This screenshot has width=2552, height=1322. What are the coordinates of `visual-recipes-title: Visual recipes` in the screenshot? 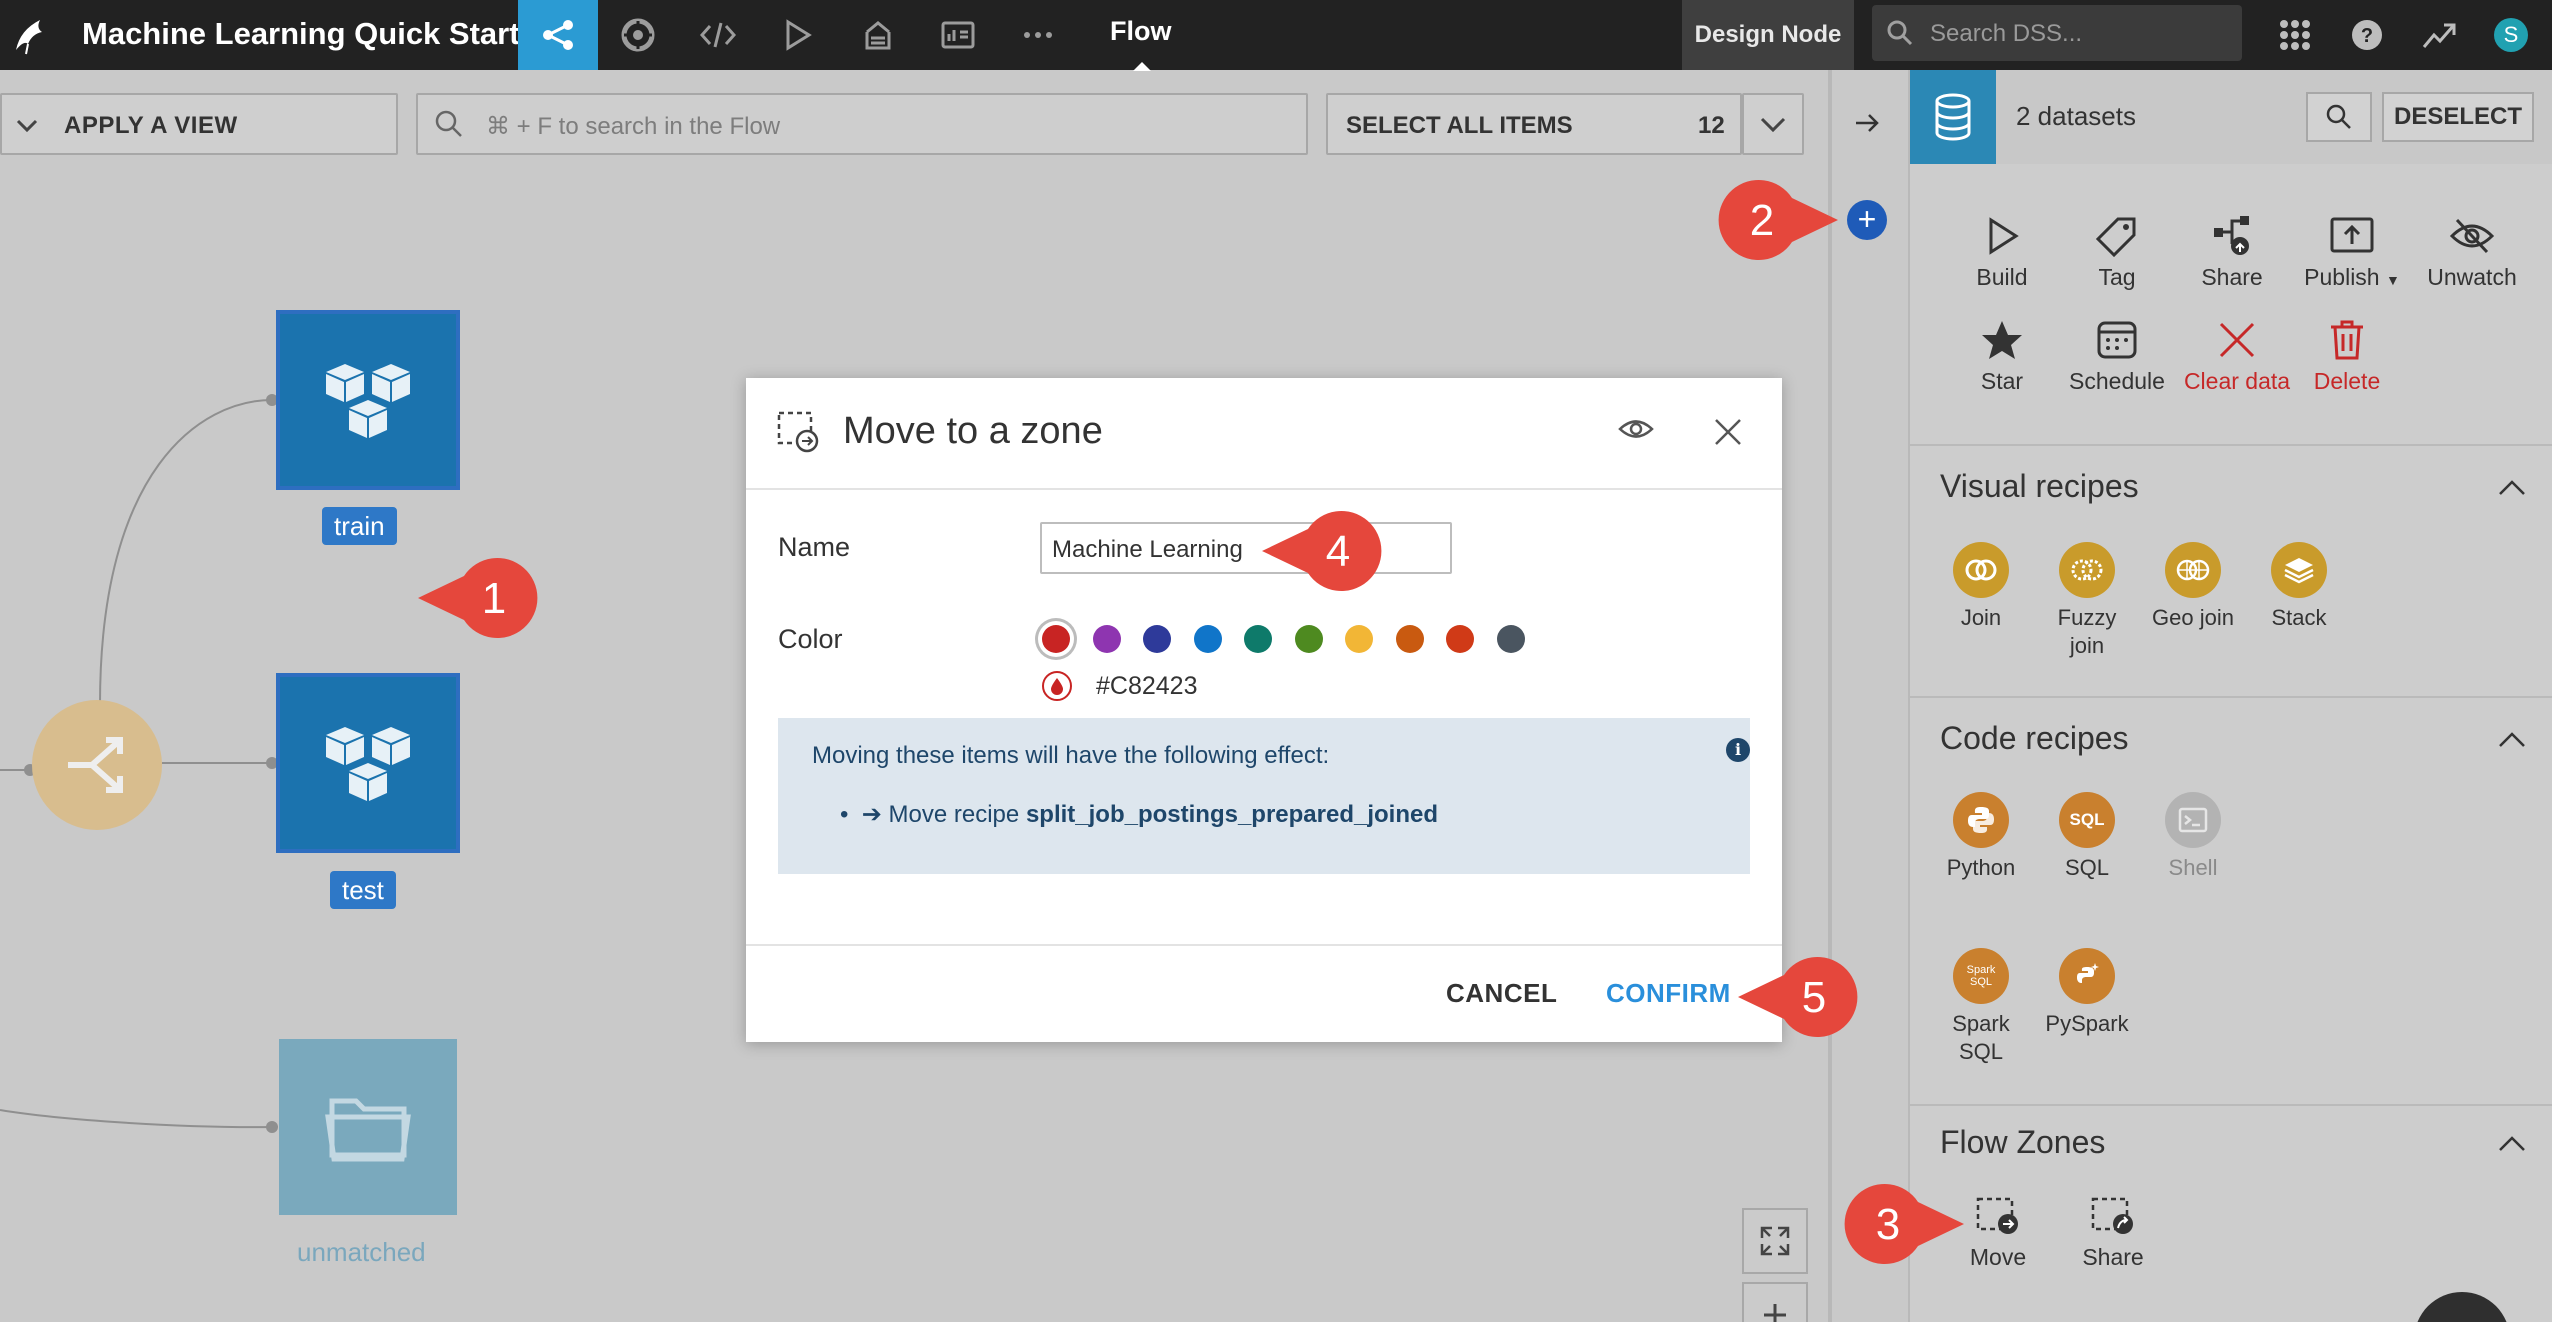 It's located at (2039, 486).